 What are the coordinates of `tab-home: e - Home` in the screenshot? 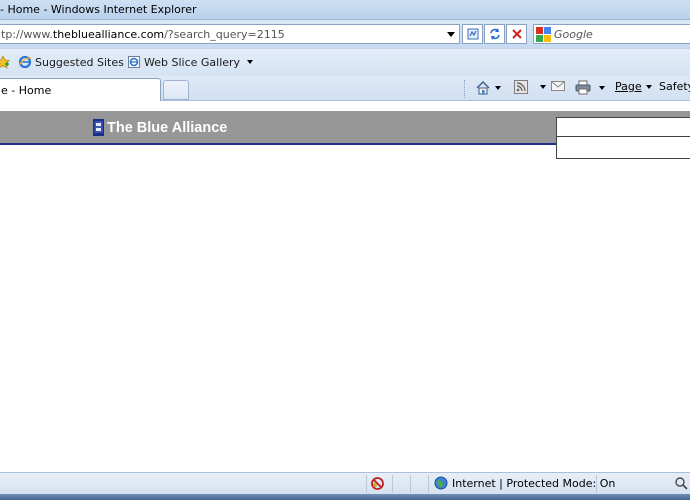 It's located at (80, 90).